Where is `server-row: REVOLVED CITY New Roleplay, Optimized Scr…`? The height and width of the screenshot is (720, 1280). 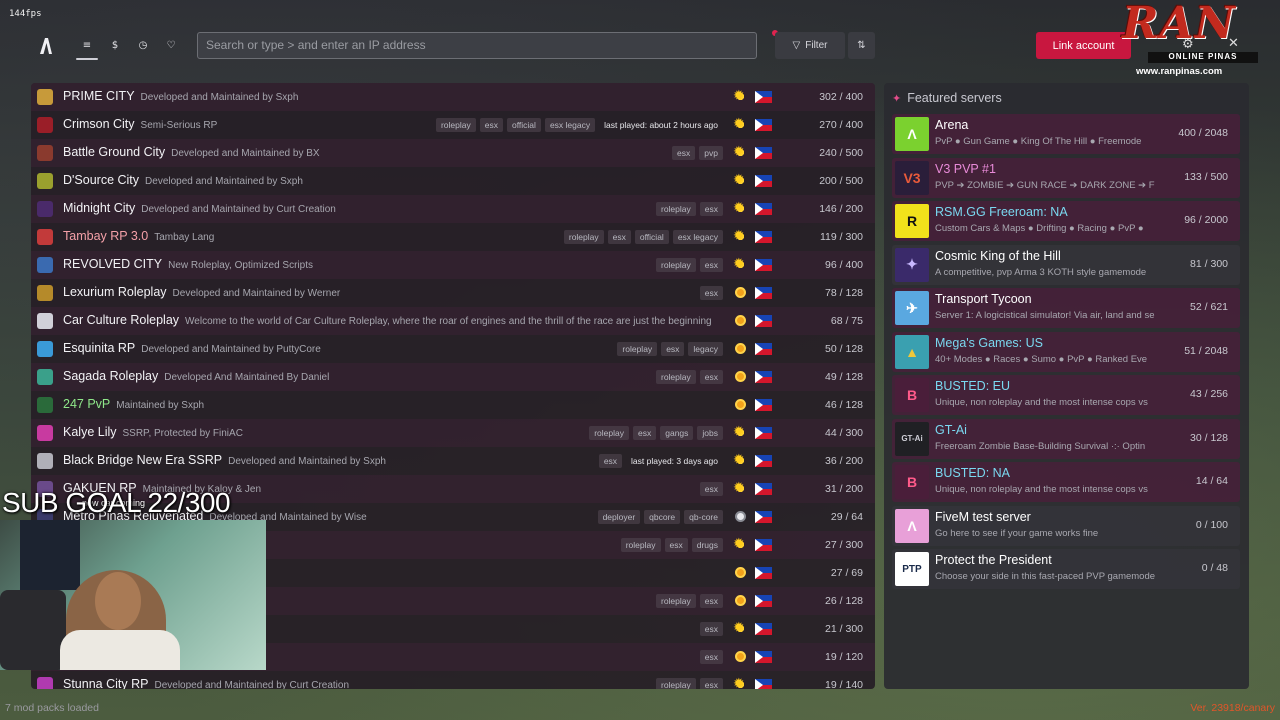
server-row: REVOLVED CITY New Roleplay, Optimized Scr… is located at coordinates (453, 265).